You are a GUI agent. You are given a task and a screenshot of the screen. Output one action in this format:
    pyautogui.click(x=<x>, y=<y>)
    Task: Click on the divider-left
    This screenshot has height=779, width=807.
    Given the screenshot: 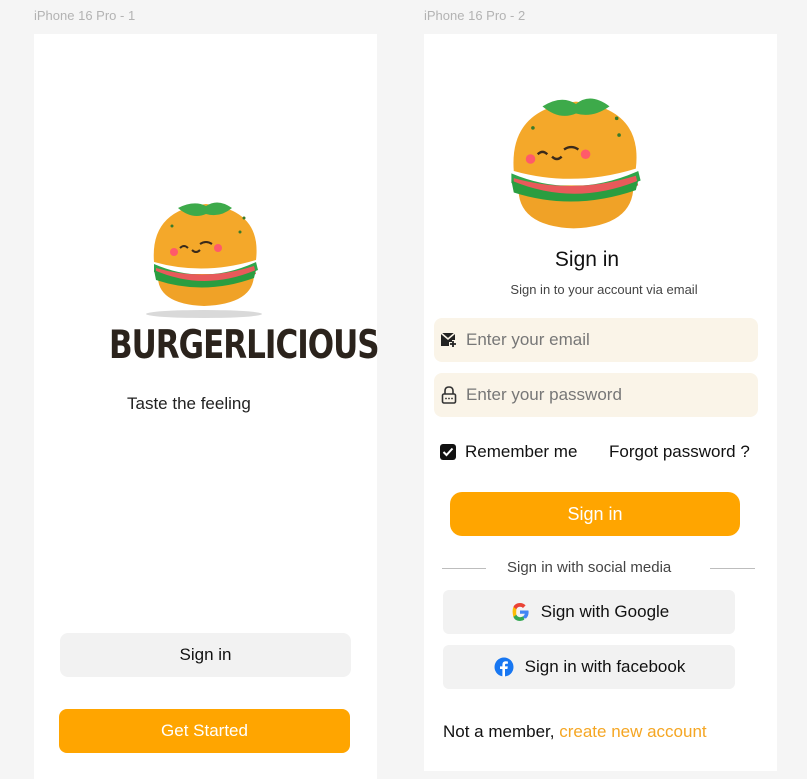 What is the action you would take?
    pyautogui.click(x=464, y=568)
    